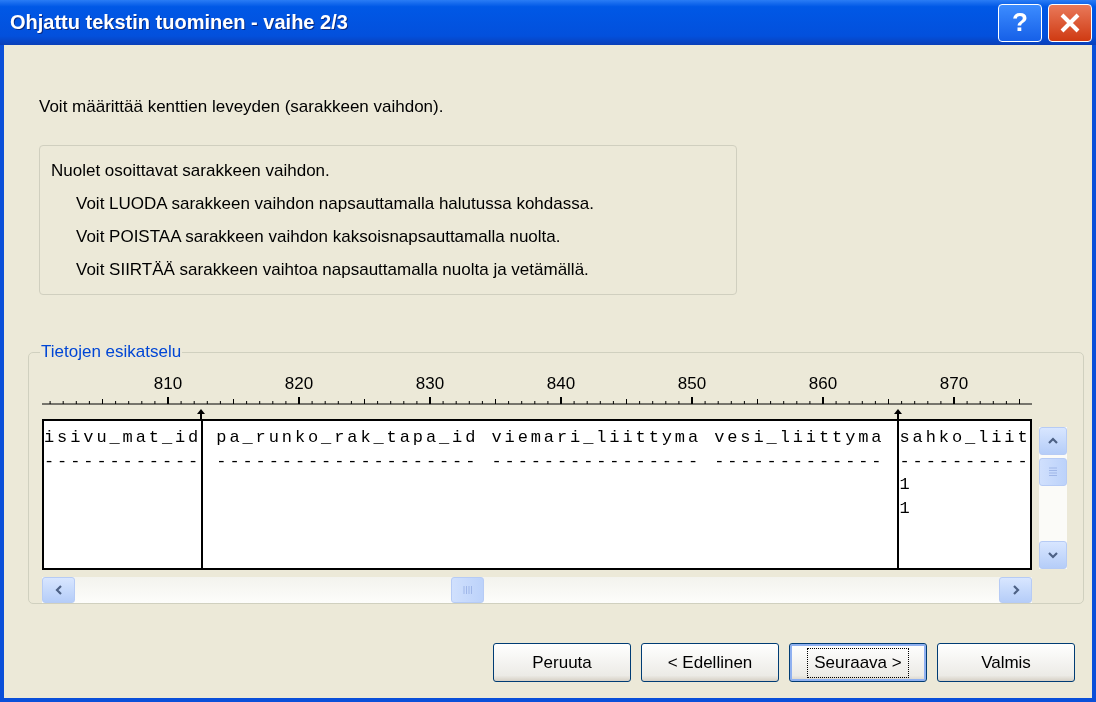 The width and height of the screenshot is (1096, 702). I want to click on ruler-label: 820, so click(299, 384).